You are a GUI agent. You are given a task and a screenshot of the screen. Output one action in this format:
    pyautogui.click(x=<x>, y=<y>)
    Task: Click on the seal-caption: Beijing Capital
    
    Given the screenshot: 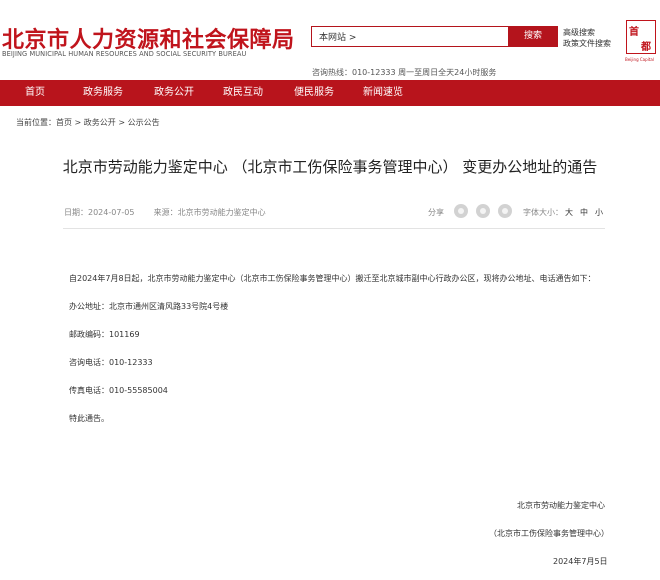 What is the action you would take?
    pyautogui.click(x=639, y=59)
    